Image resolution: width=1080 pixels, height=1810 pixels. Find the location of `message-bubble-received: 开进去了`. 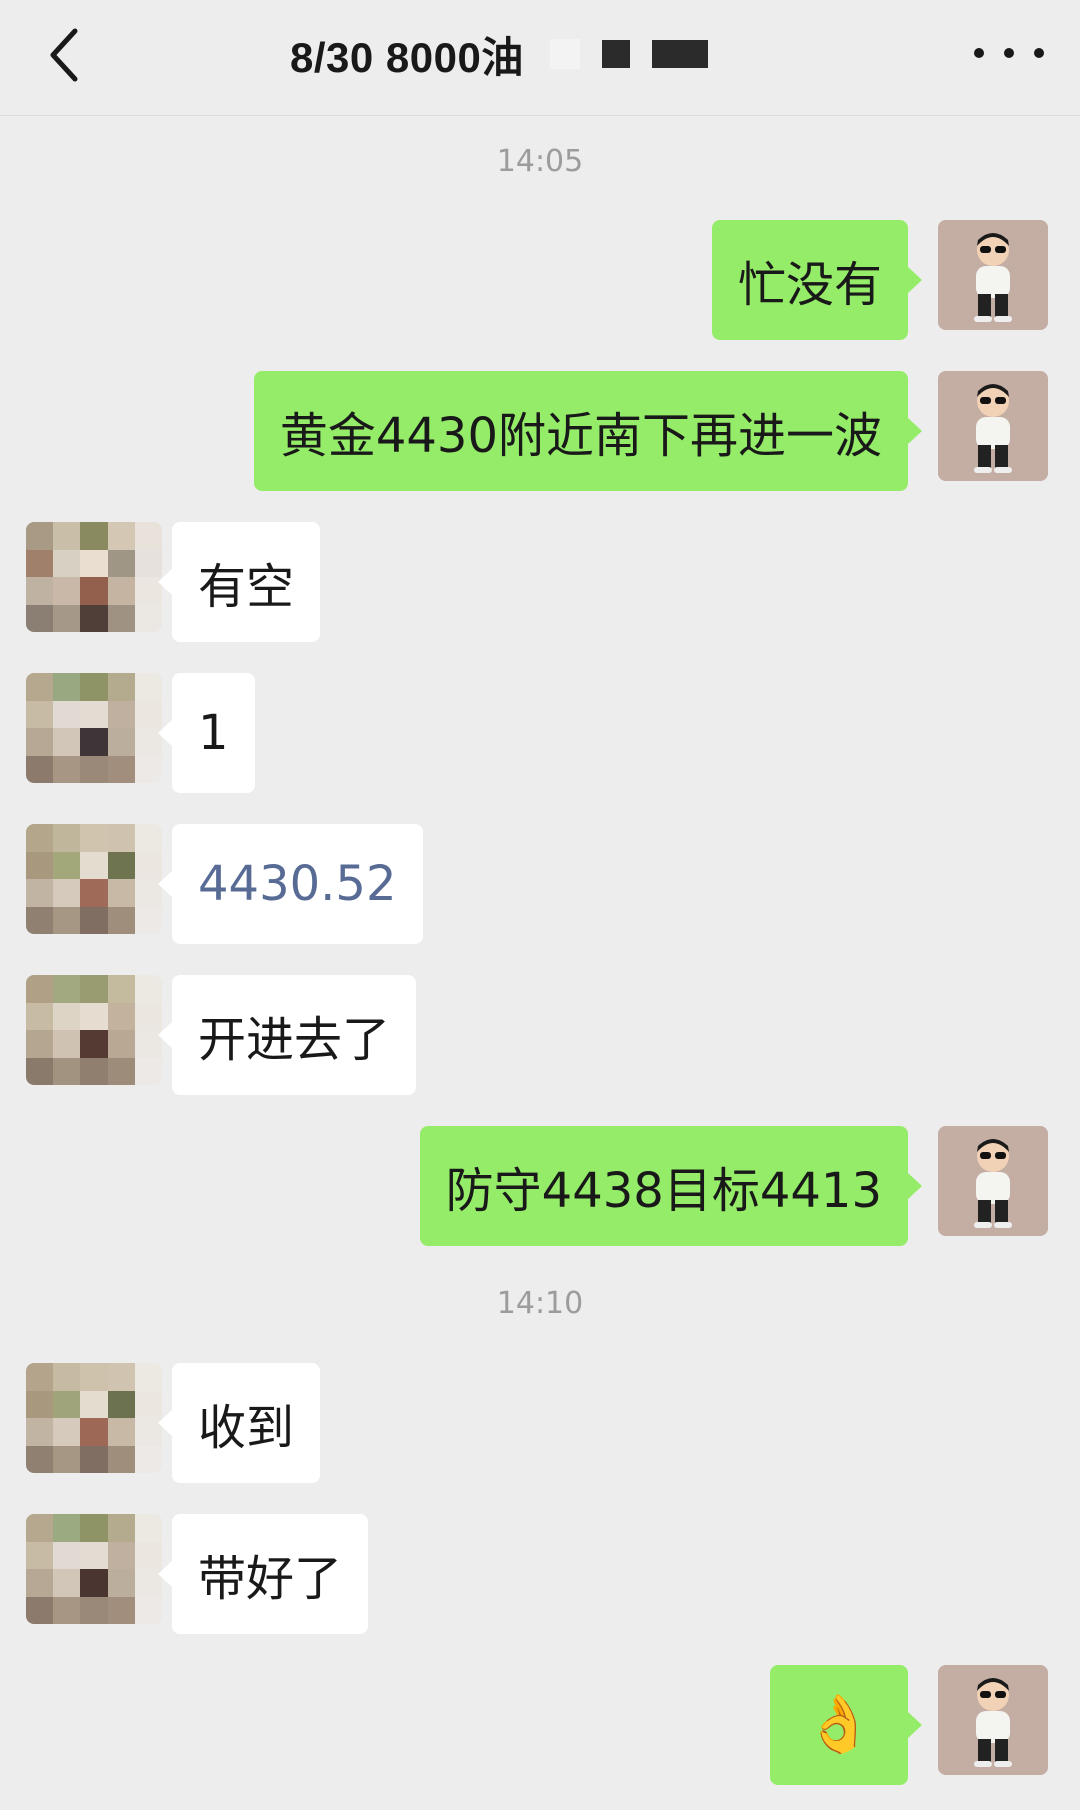

message-bubble-received: 开进去了 is located at coordinates (287, 1035).